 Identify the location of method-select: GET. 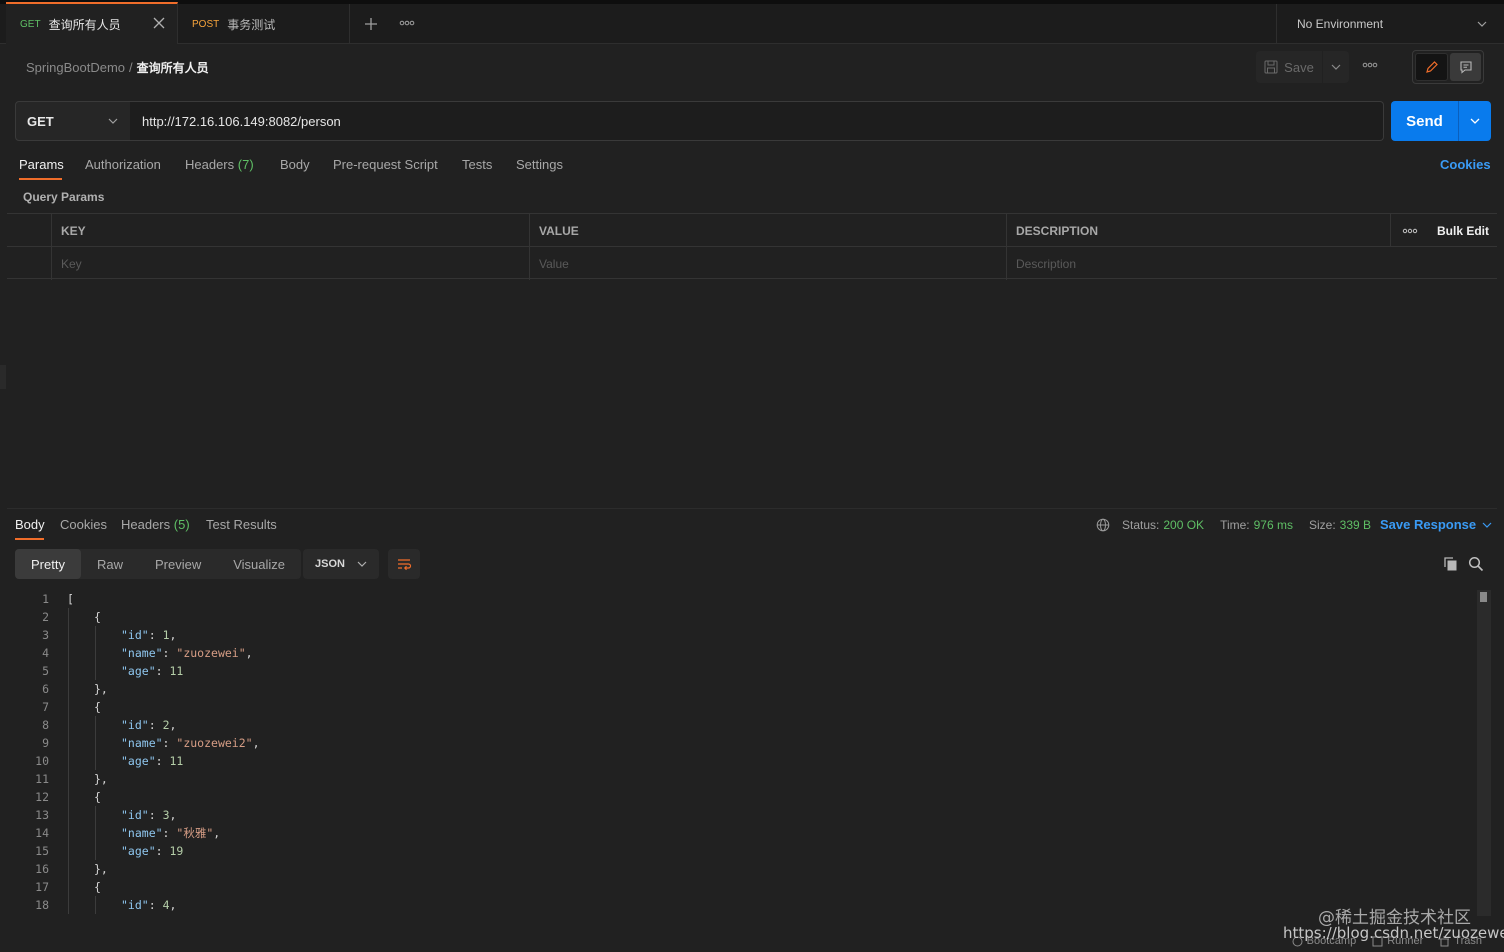
(73, 121).